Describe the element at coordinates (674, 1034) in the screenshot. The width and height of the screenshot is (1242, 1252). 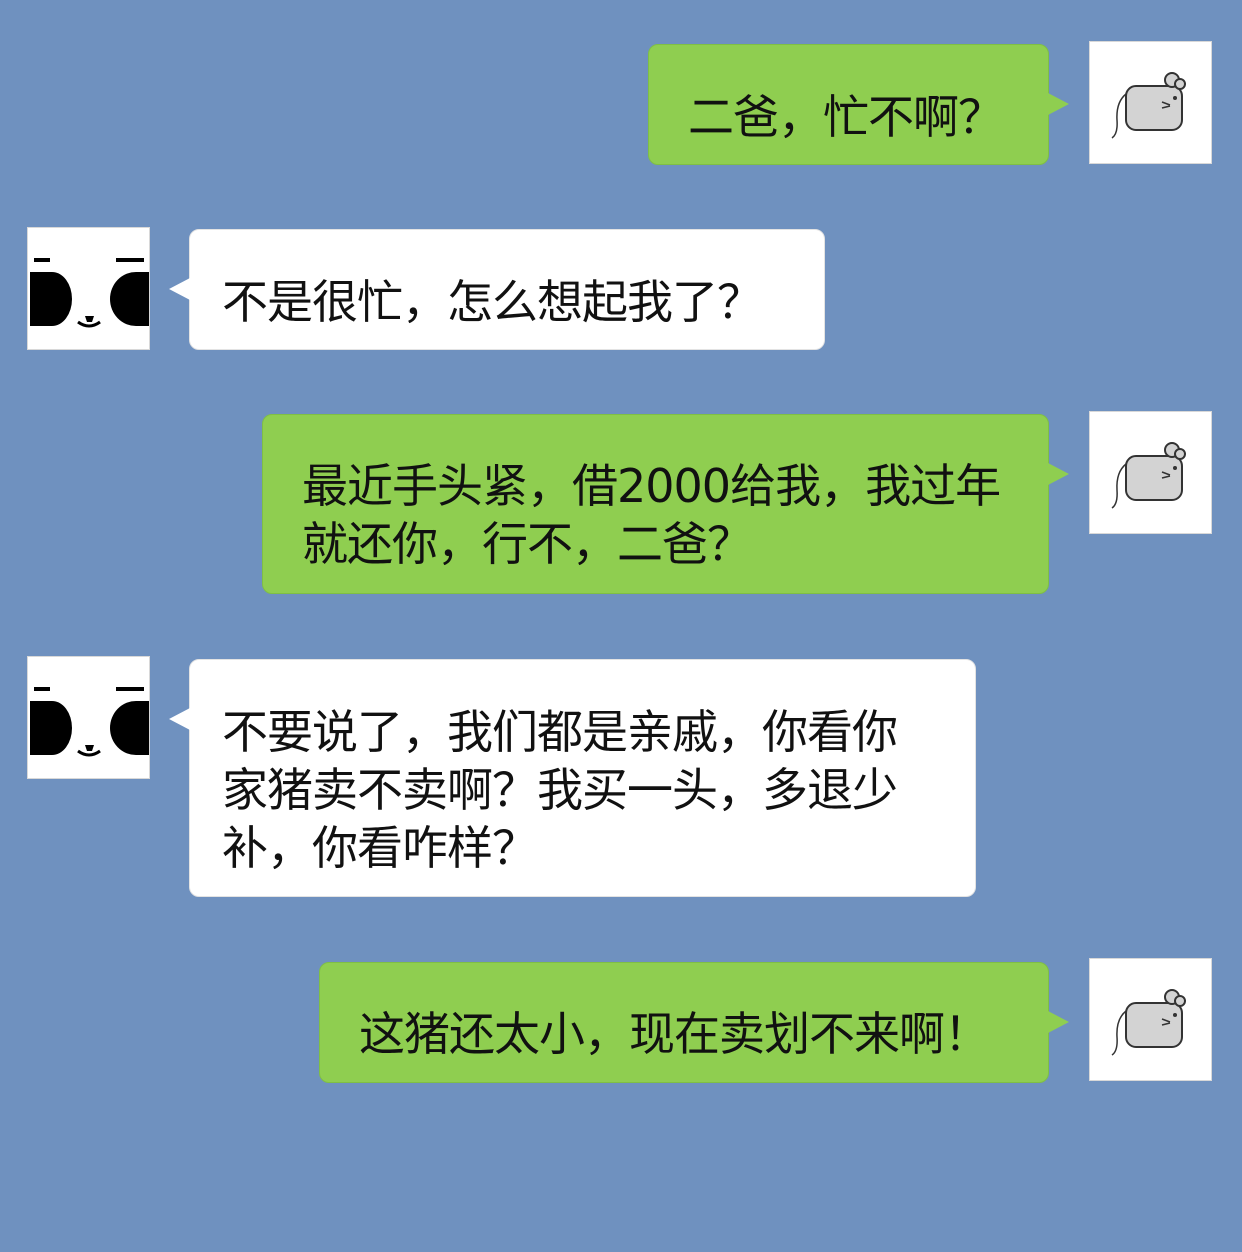
I see `message-text: 这猪还太小，现在卖划不来啊！` at that location.